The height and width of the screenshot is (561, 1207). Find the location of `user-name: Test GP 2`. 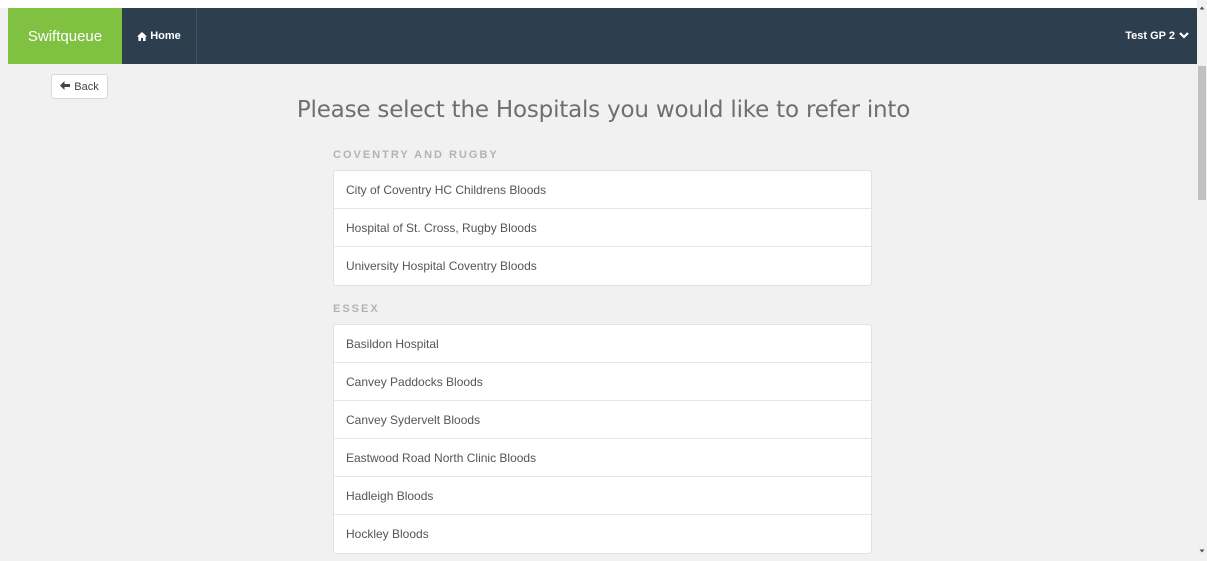

user-name: Test GP 2 is located at coordinates (1150, 36).